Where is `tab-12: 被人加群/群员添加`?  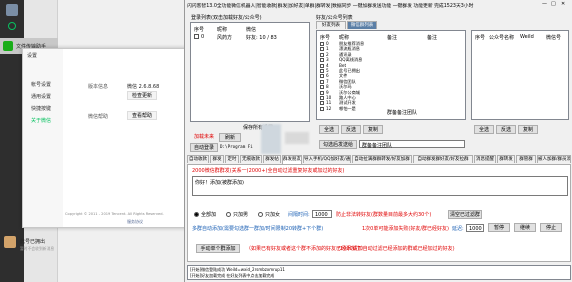
tab-12: 被人加群/群员添加 is located at coordinates (554, 159).